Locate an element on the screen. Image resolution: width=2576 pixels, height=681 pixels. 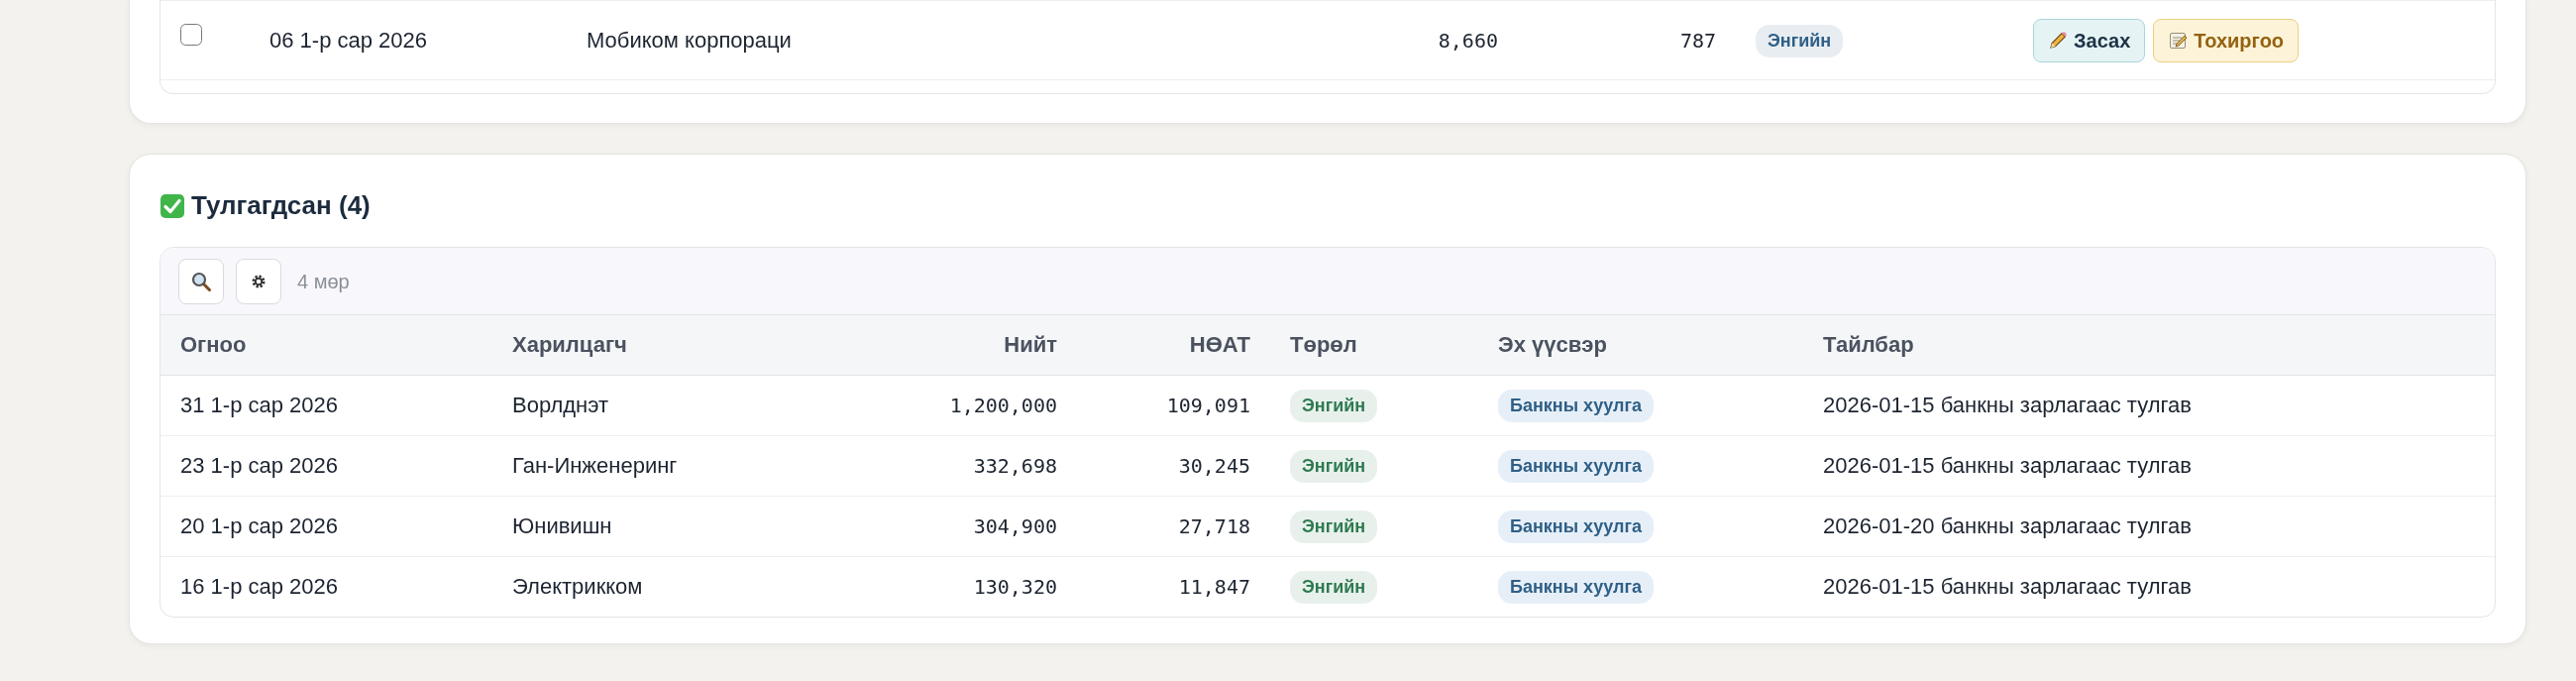
vat-cell: 30,245 is located at coordinates (1214, 465).